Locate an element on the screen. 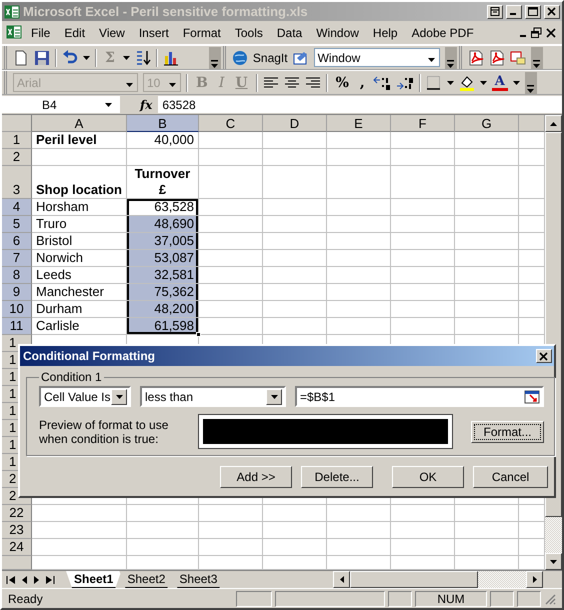  capture-icon is located at coordinates (300, 58).